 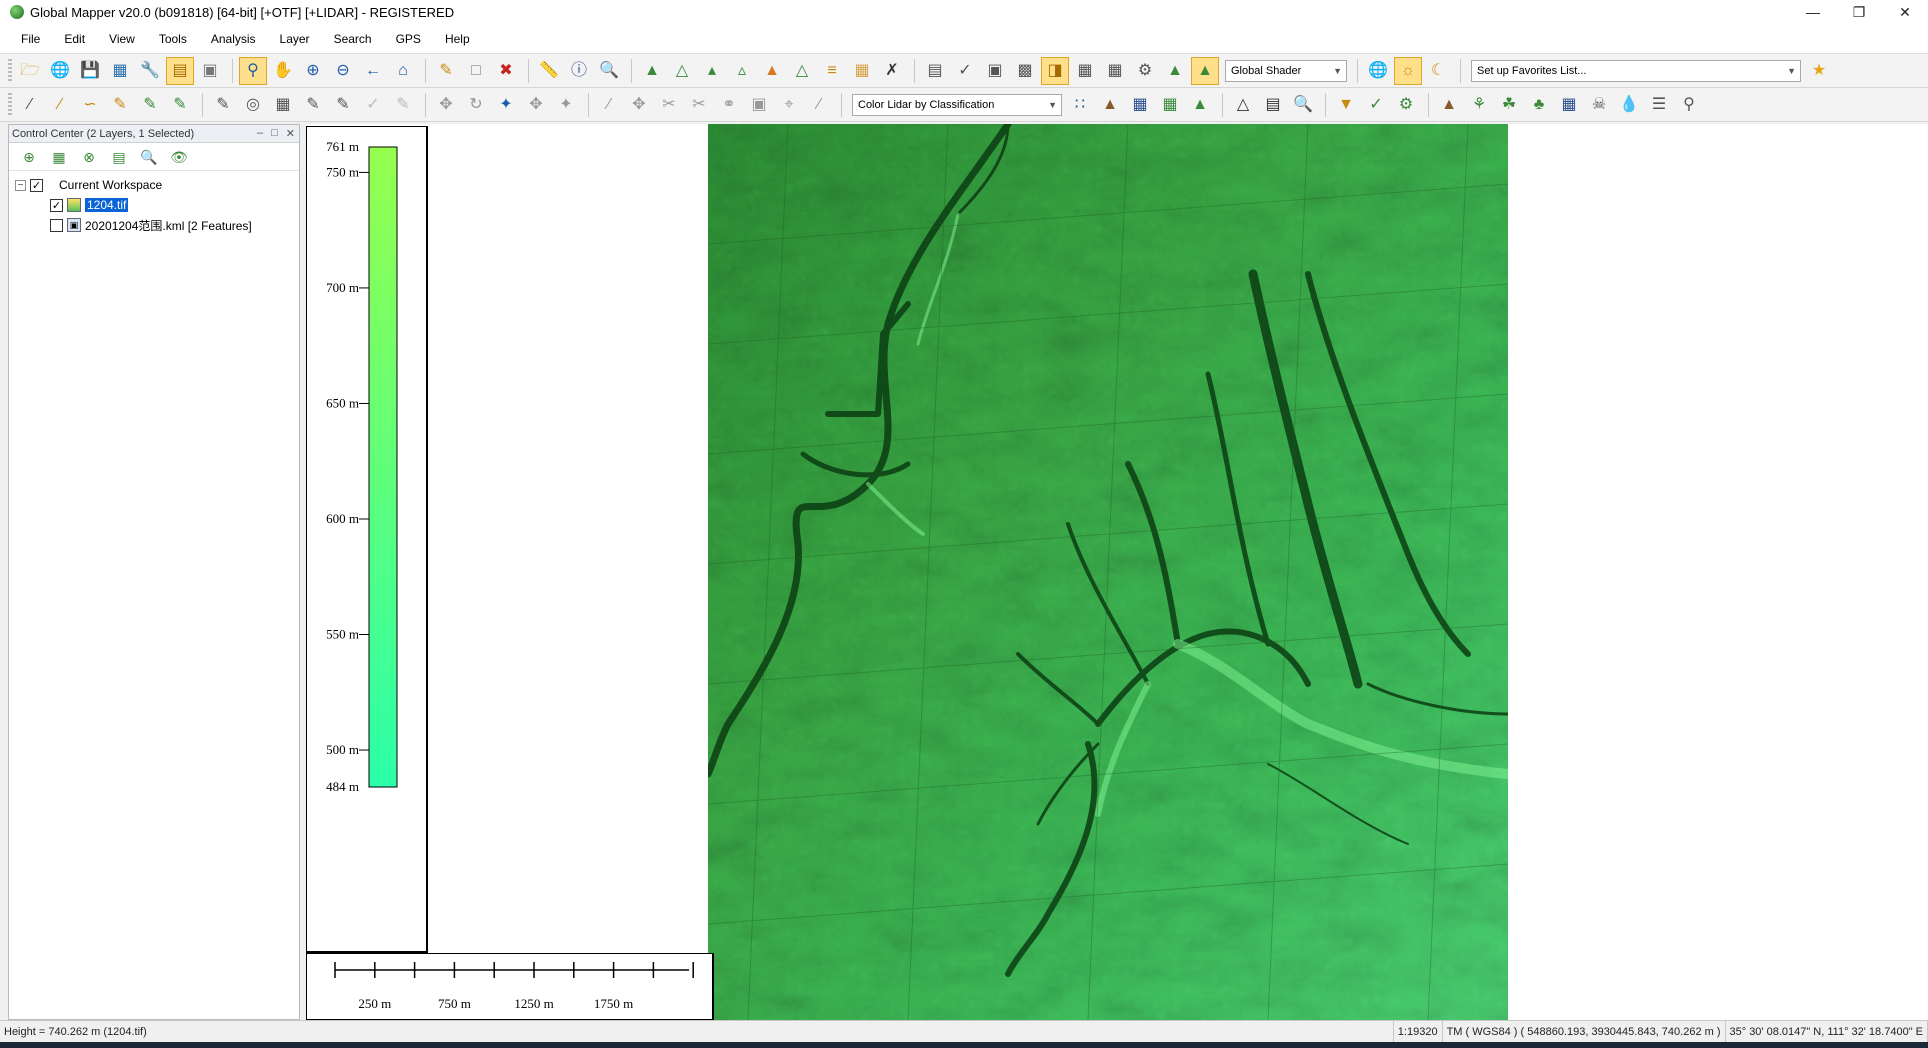 I want to click on lidar-color-select: Color Lidar by Classification ▼, so click(x=957, y=104).